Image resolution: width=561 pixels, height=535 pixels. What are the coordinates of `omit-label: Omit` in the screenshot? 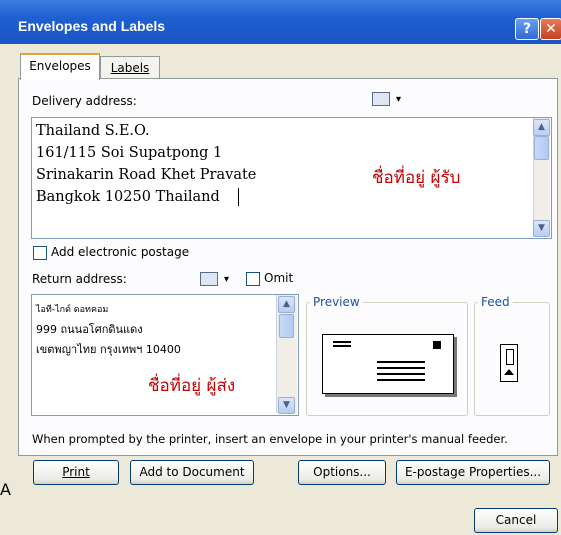 It's located at (279, 278).